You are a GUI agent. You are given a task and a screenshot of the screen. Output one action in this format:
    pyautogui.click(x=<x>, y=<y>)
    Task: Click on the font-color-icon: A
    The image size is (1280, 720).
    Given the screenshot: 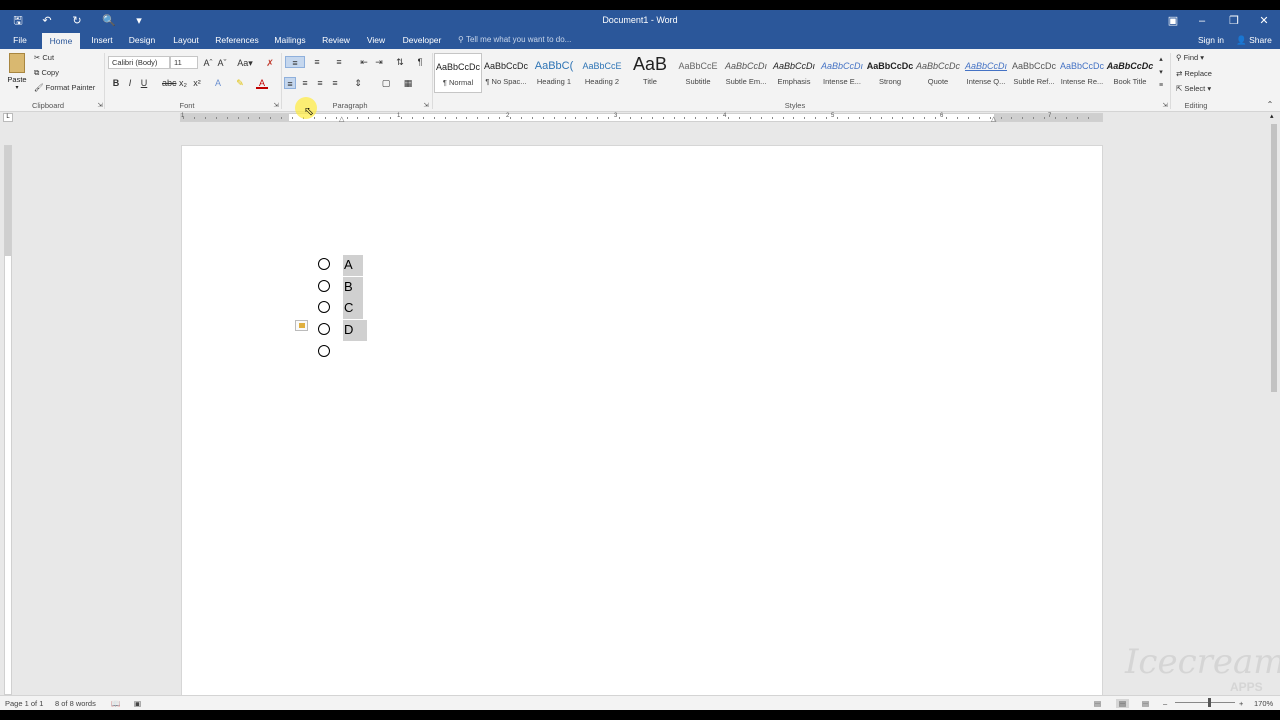 What is the action you would take?
    pyautogui.click(x=262, y=83)
    